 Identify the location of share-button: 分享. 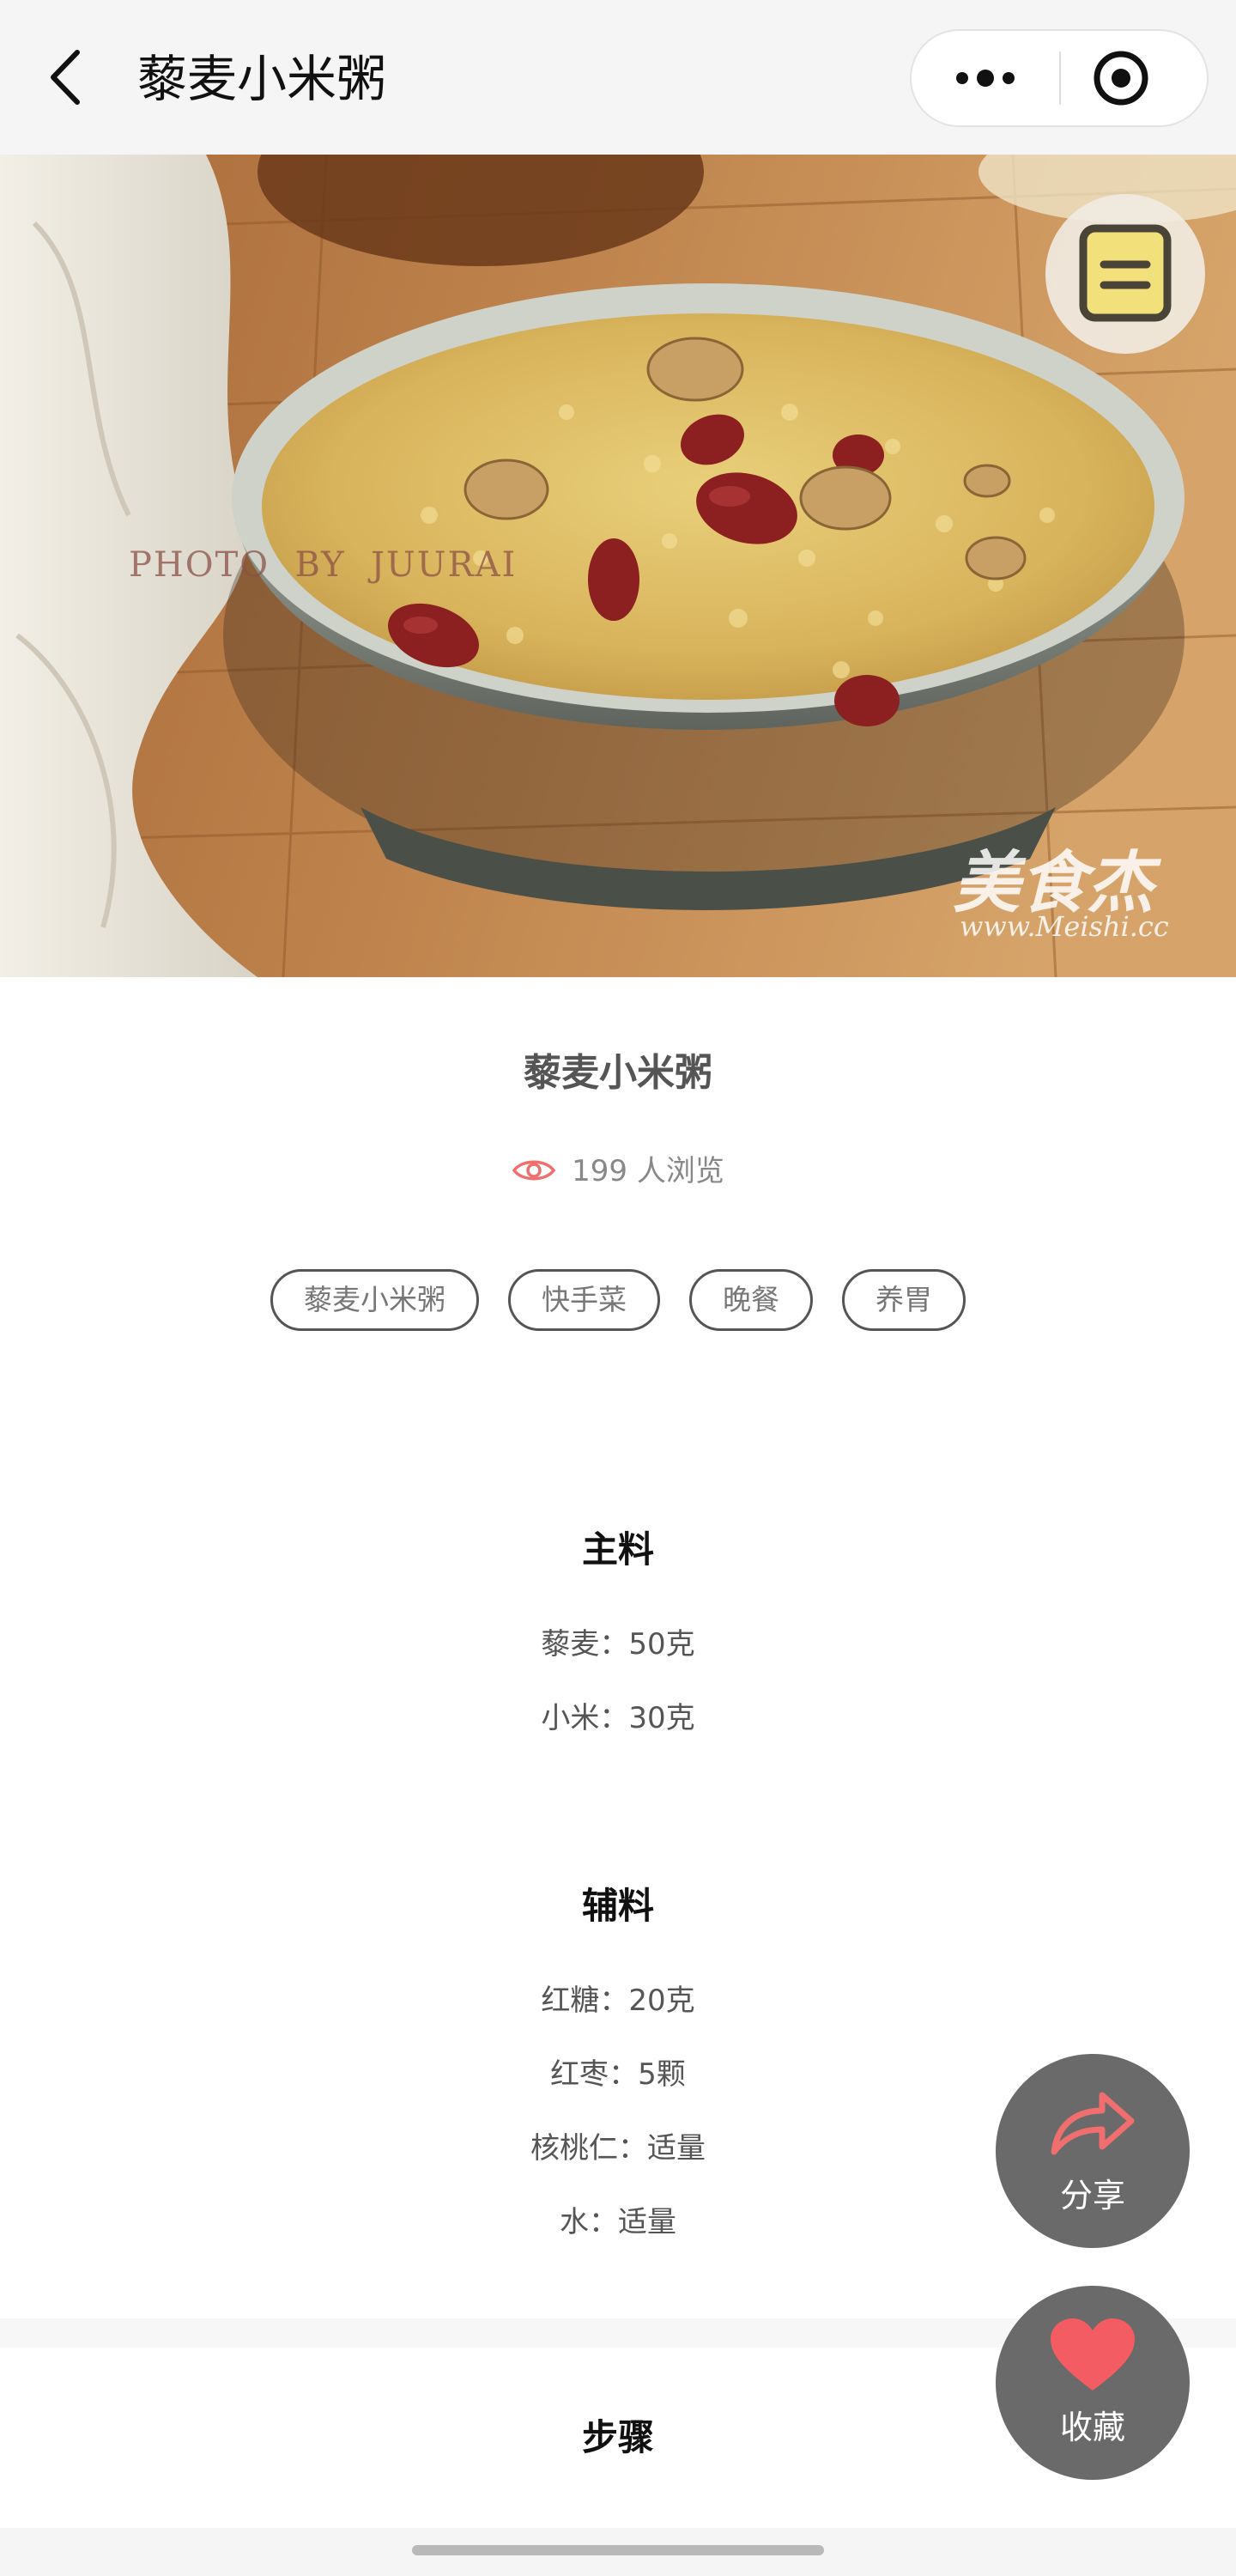
(1093, 2151).